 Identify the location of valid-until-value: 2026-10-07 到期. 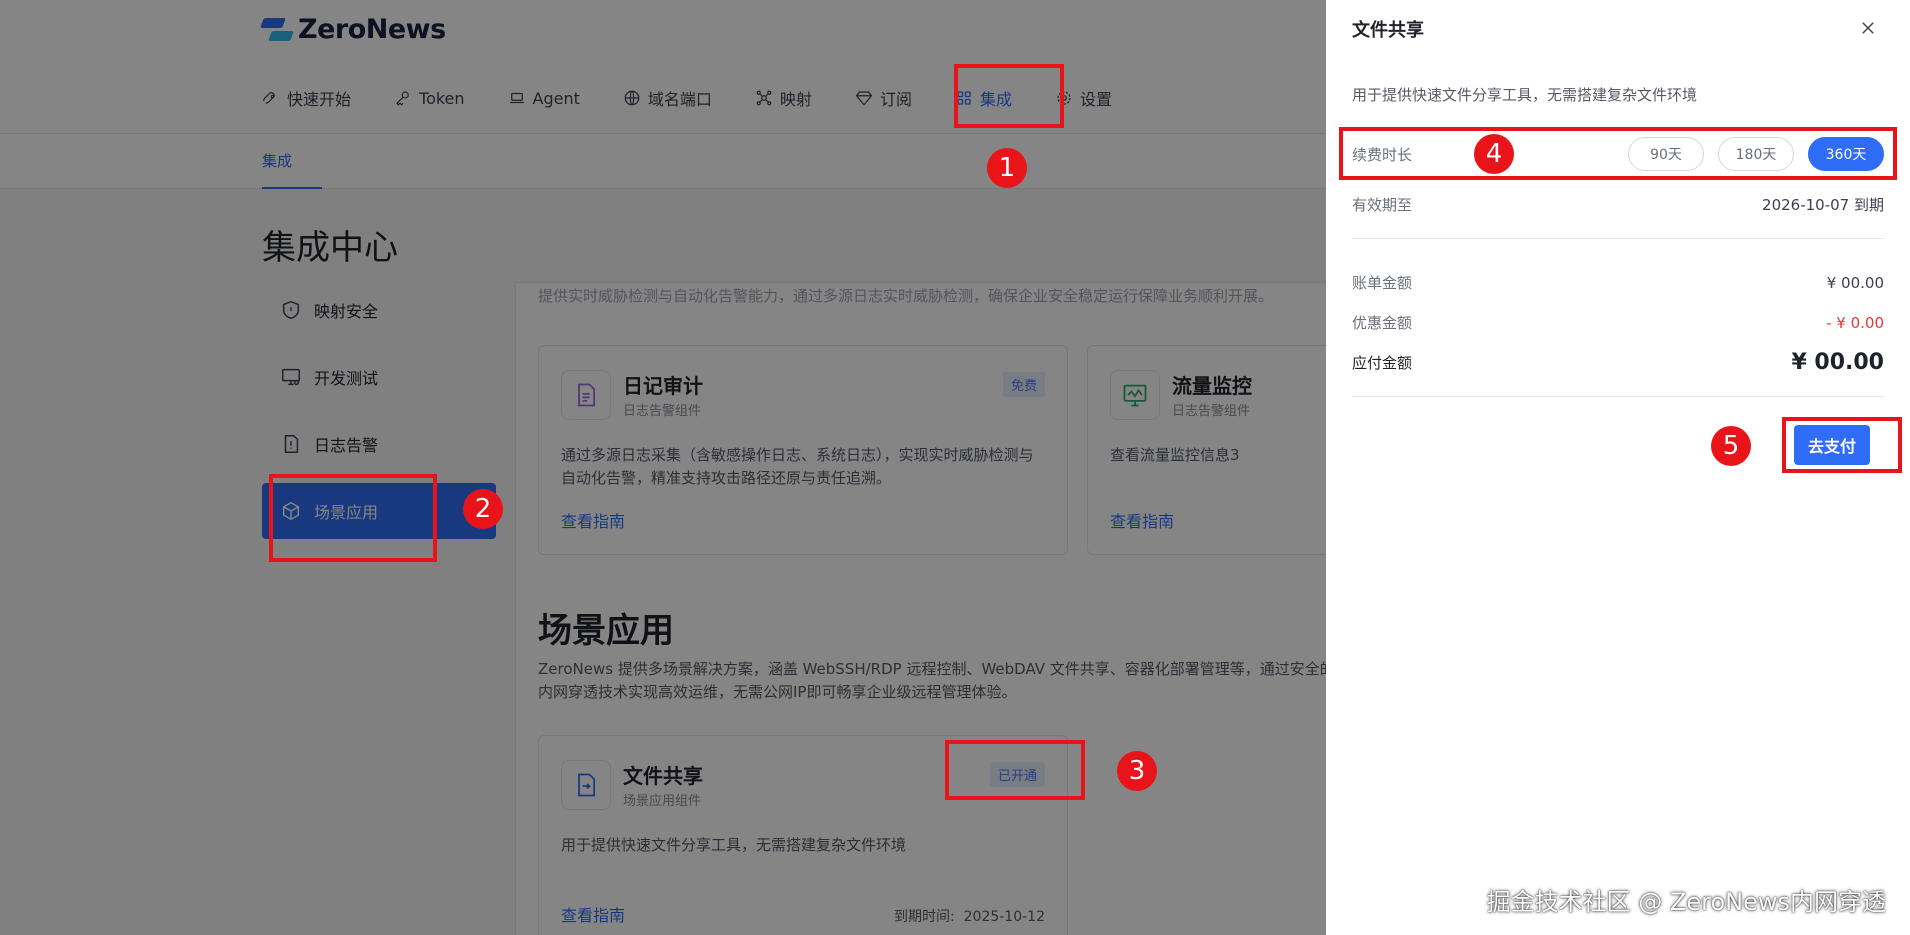
(1823, 205).